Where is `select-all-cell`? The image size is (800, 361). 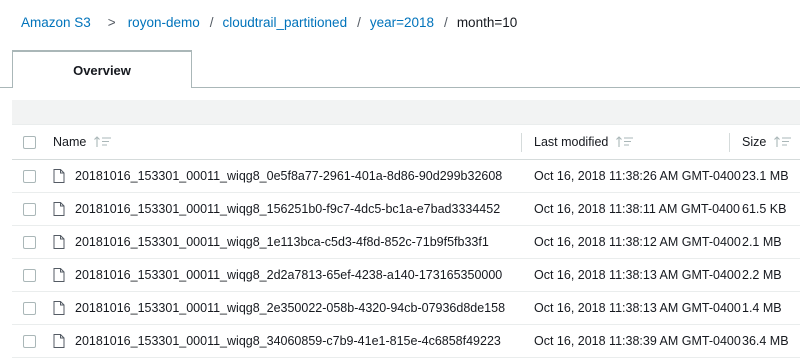 select-all-cell is located at coordinates (29, 142).